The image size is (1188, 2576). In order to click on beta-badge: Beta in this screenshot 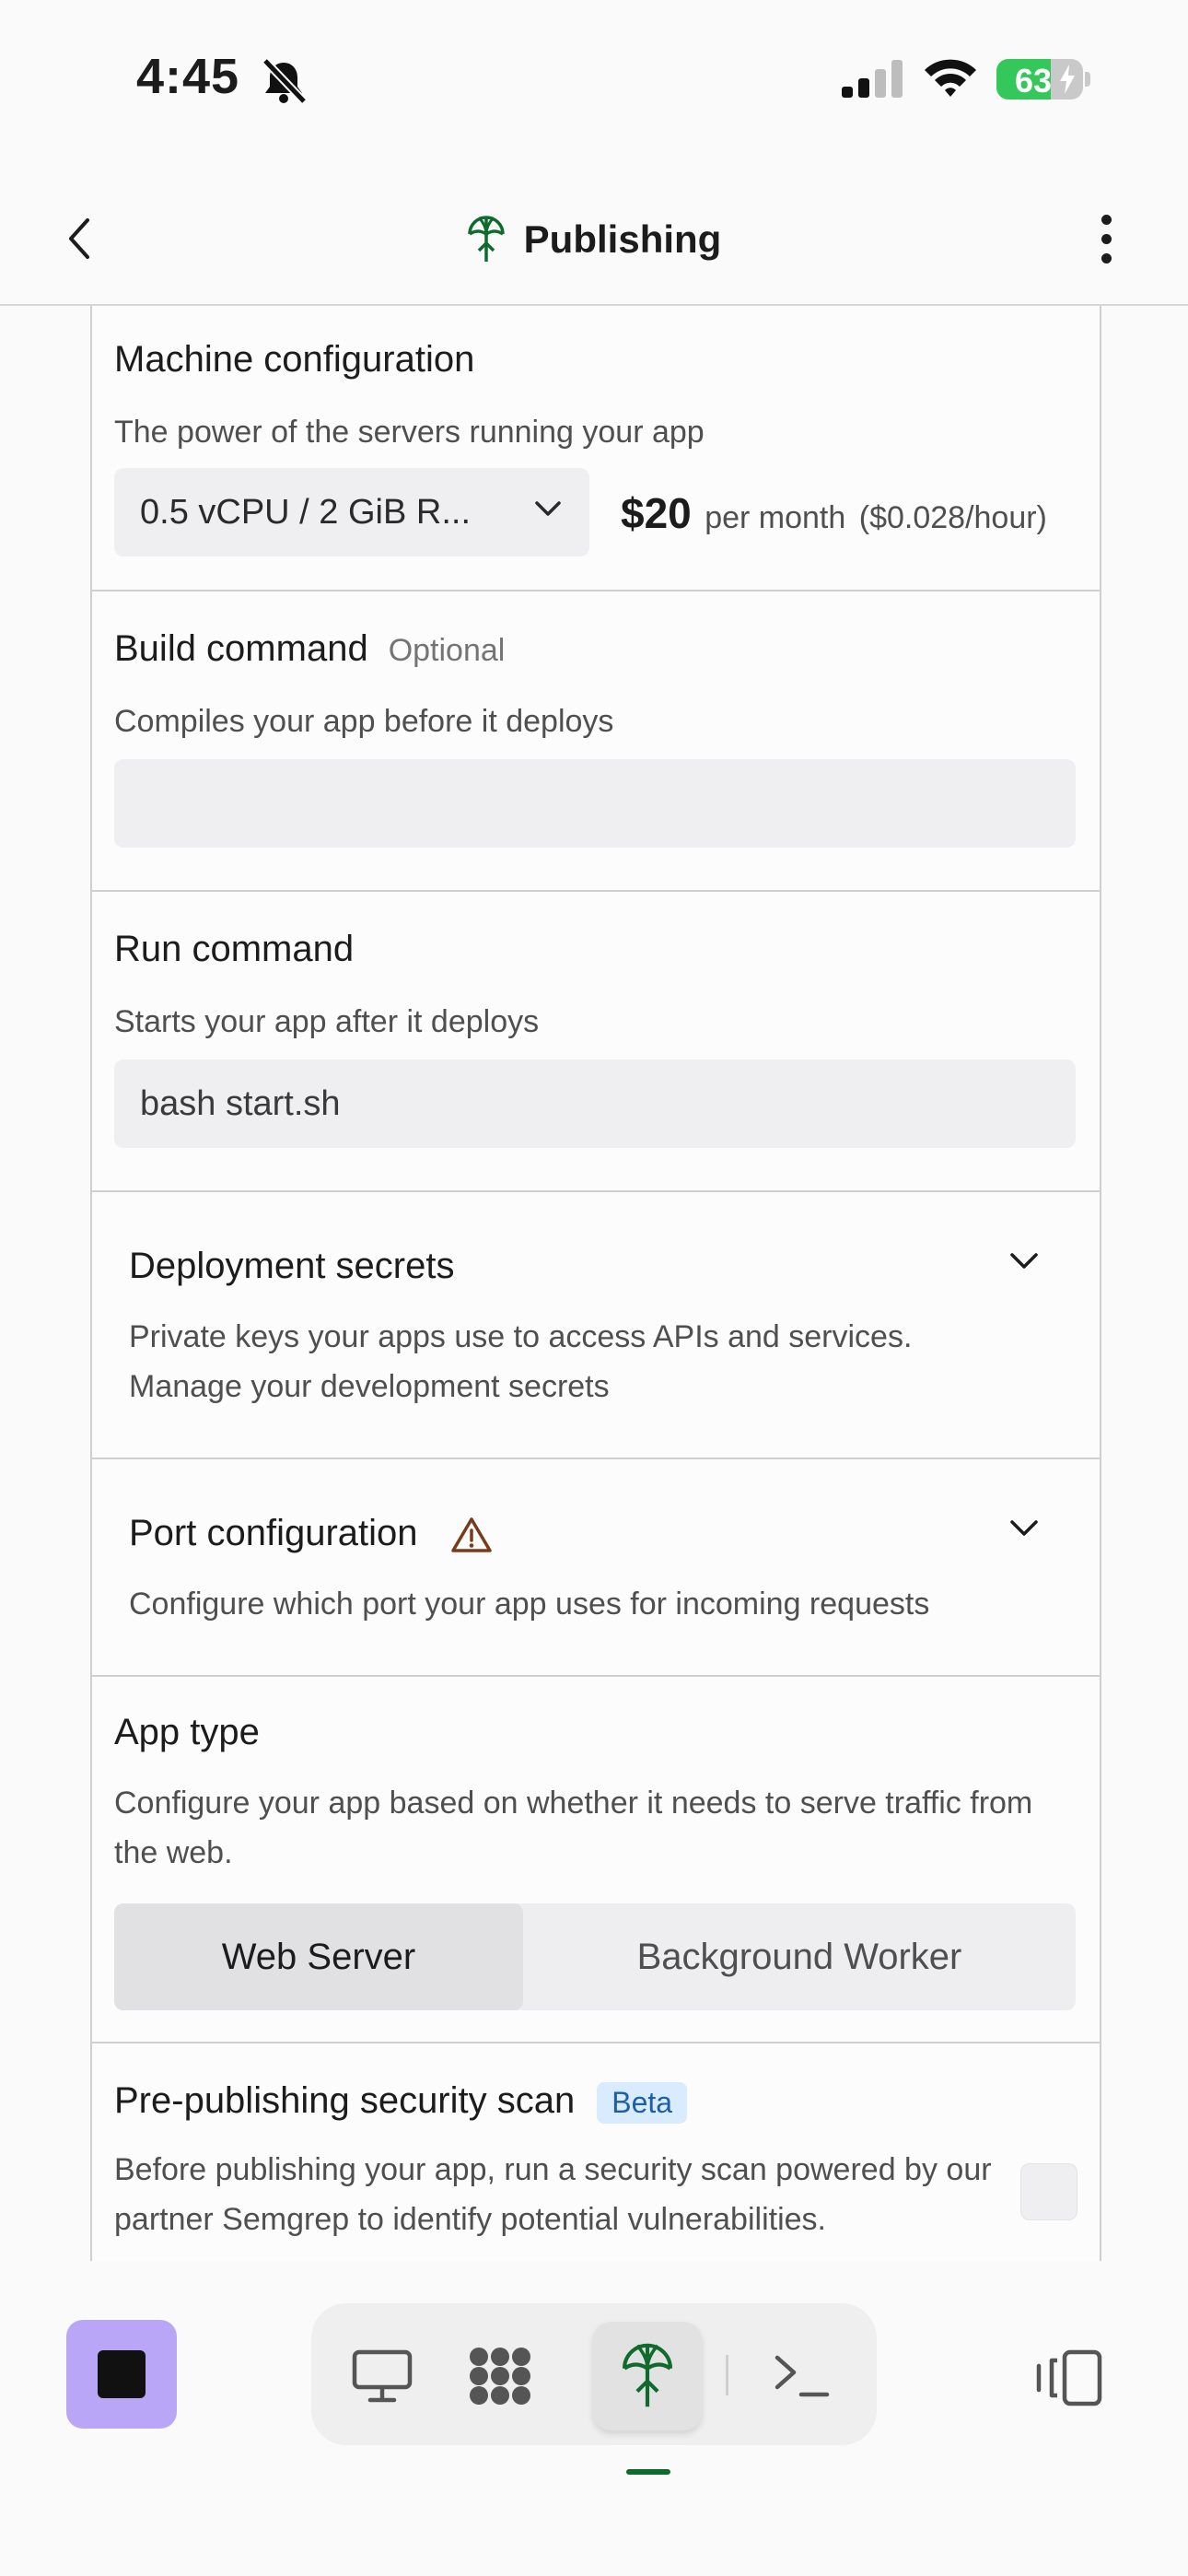, I will do `click(642, 2102)`.